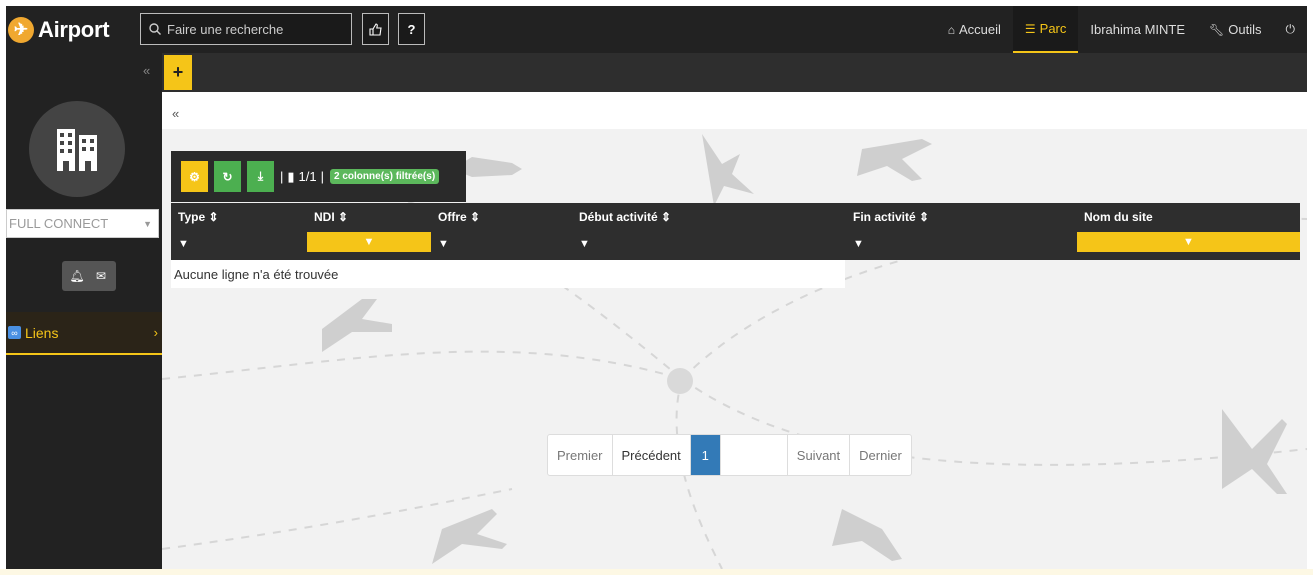 Image resolution: width=1313 pixels, height=575 pixels. Describe the element at coordinates (252, 29) in the screenshot. I see `search-input` at that location.